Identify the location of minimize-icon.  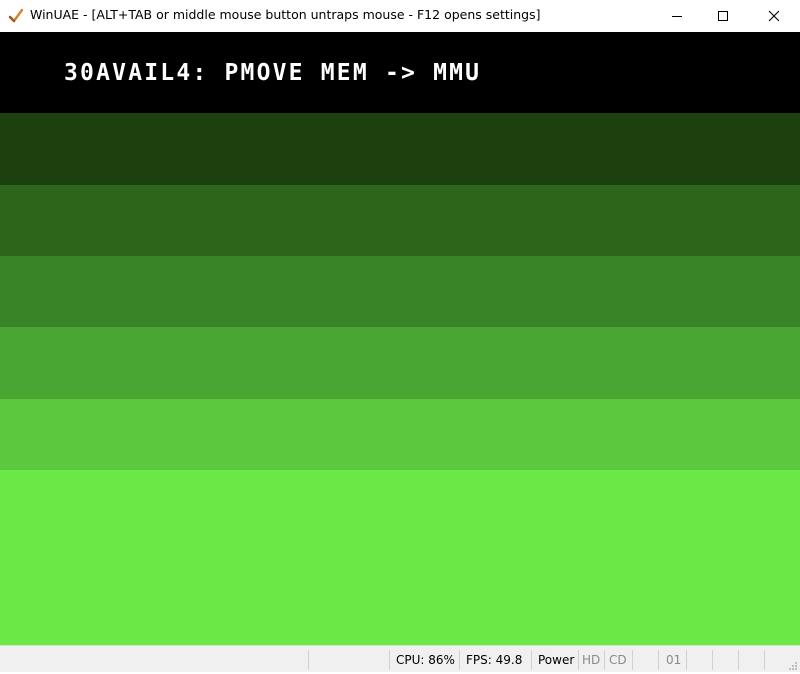
(677, 16).